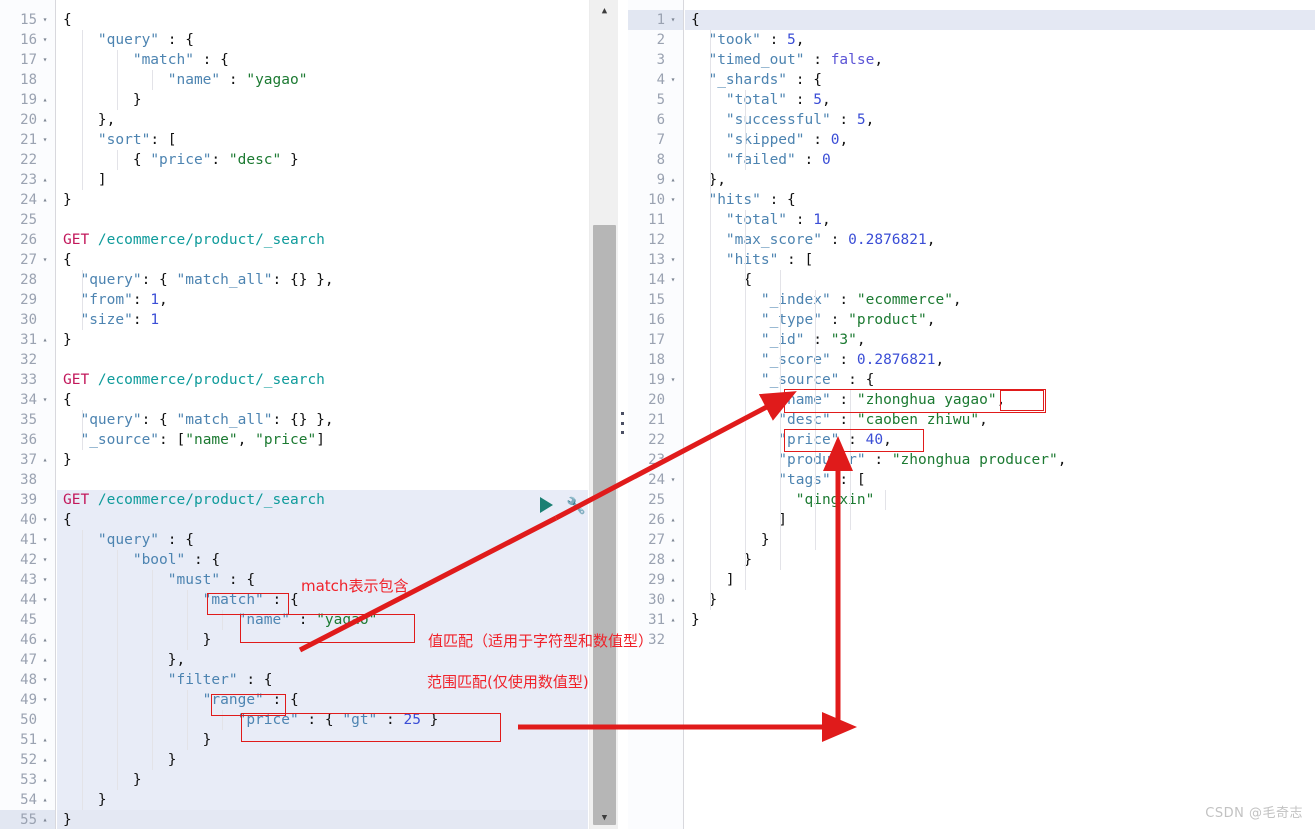  I want to click on gutter-line: 15, so click(655, 300).